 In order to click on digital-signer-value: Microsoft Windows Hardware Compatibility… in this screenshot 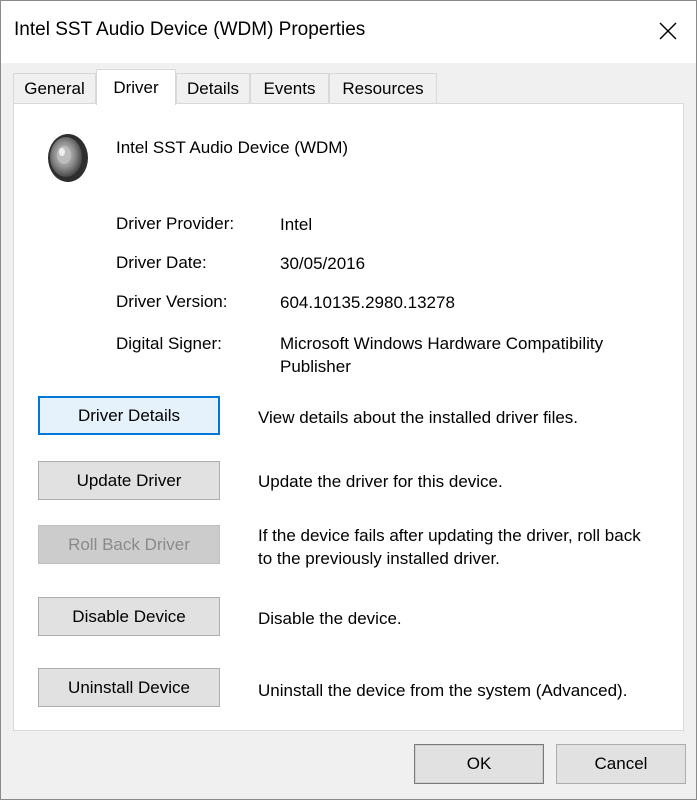, I will do `click(442, 355)`.